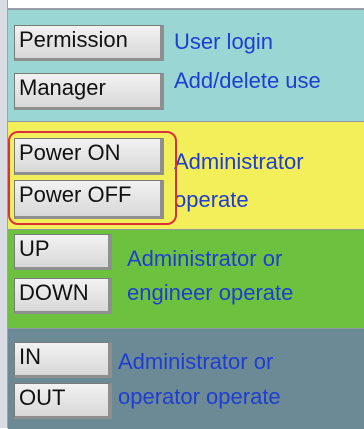 The image size is (364, 429). What do you see at coordinates (63, 401) in the screenshot?
I see `out-button: OUT` at bounding box center [63, 401].